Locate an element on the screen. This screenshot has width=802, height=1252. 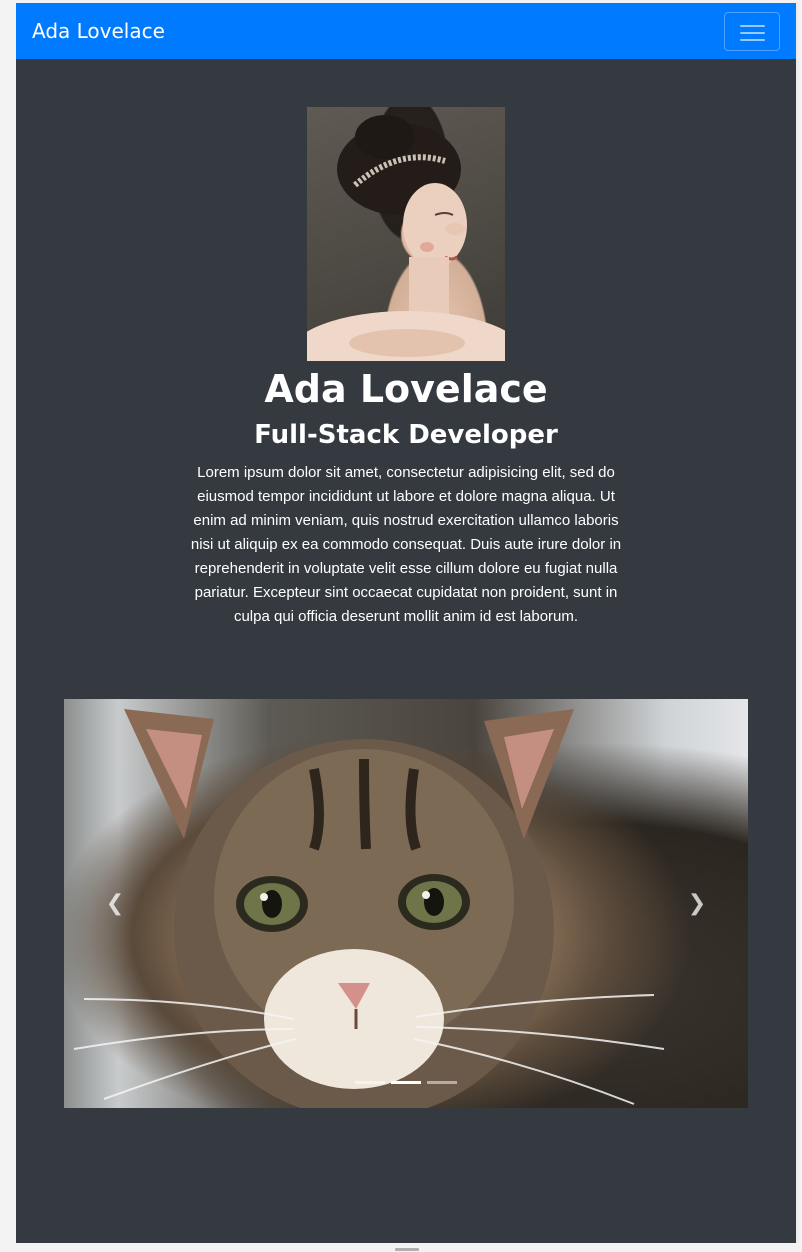
carousel-next-button: ❯ is located at coordinates (697, 904).